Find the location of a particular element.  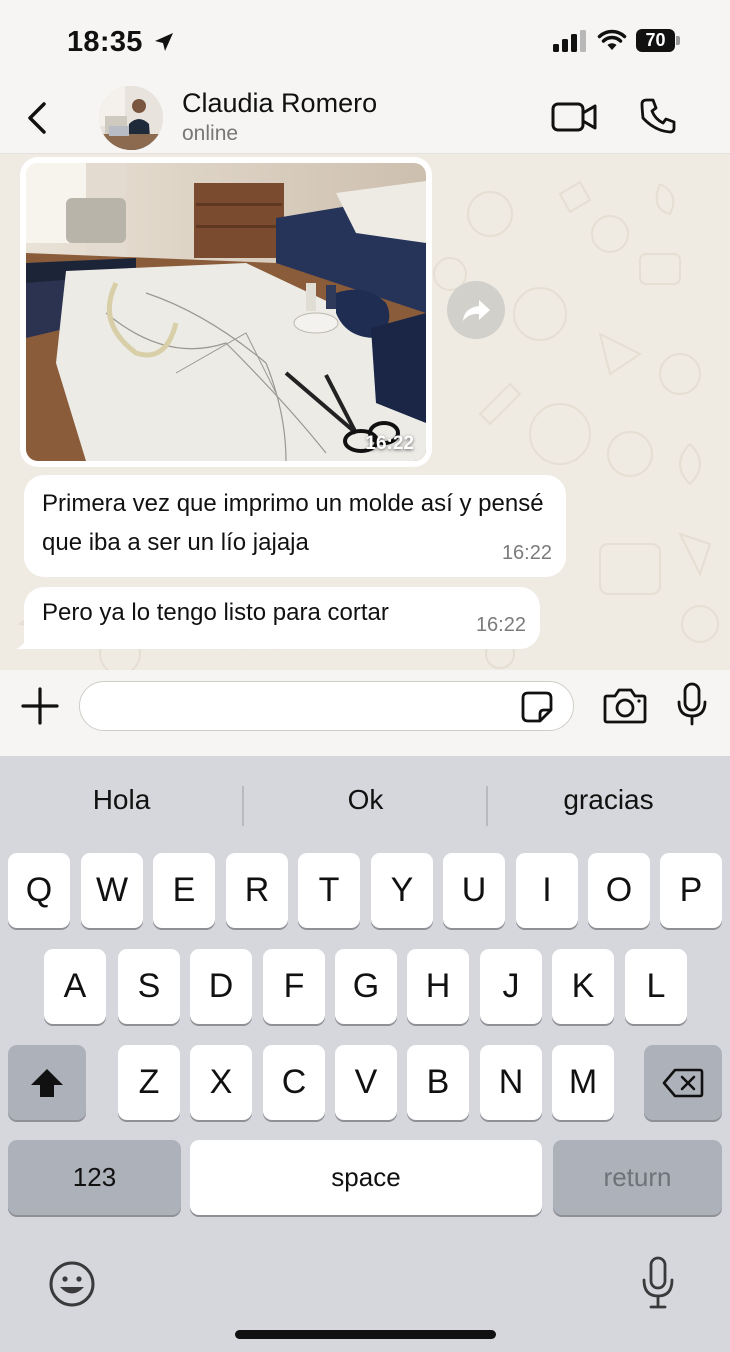

shift-icon is located at coordinates (47, 1082).